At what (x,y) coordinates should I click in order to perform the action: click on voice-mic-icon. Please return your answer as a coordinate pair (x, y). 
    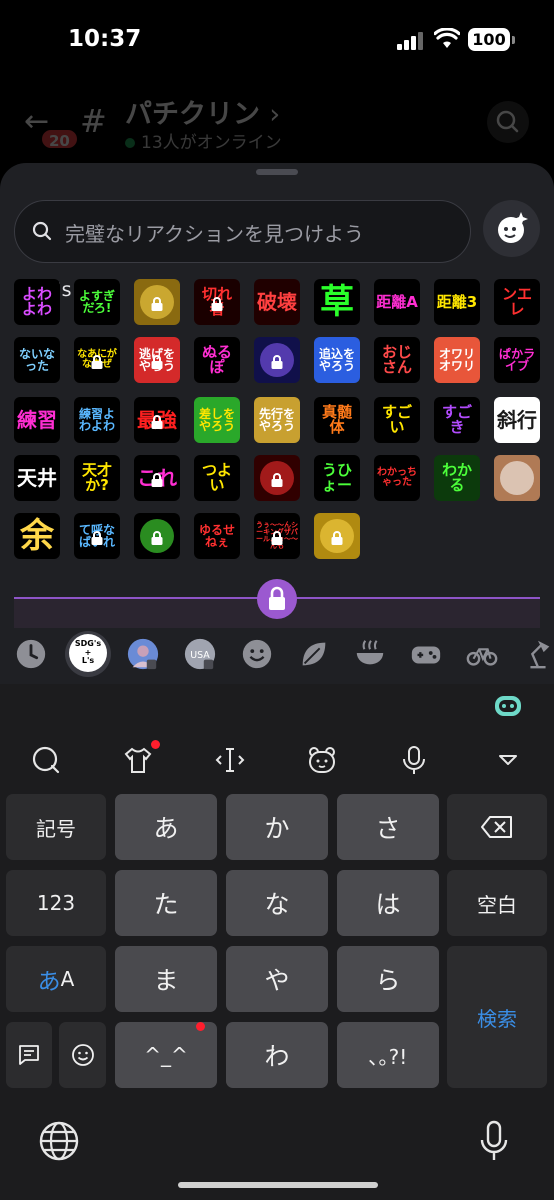
    Looking at the image, I should click on (414, 760).